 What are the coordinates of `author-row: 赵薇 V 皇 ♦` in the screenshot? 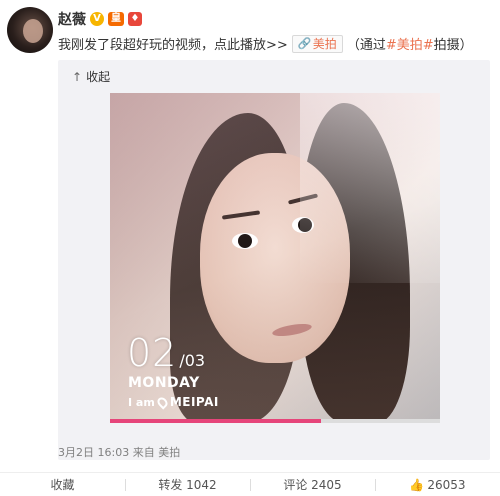 It's located at (100, 19).